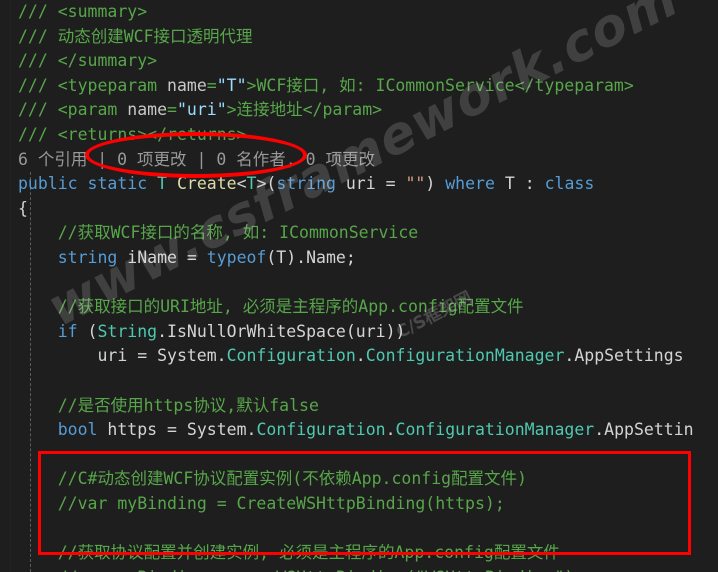  What do you see at coordinates (188, 405) in the screenshot?
I see `code-token: //是否使用https协议,默认false` at bounding box center [188, 405].